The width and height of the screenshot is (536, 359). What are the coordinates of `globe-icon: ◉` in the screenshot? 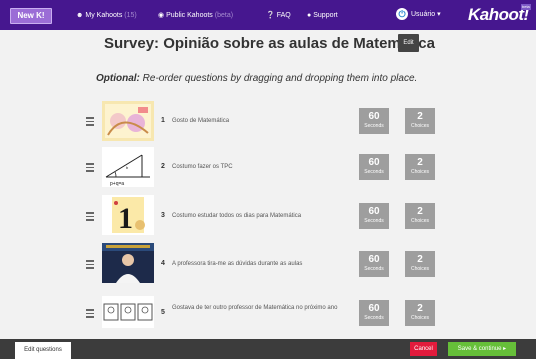 It's located at (161, 15).